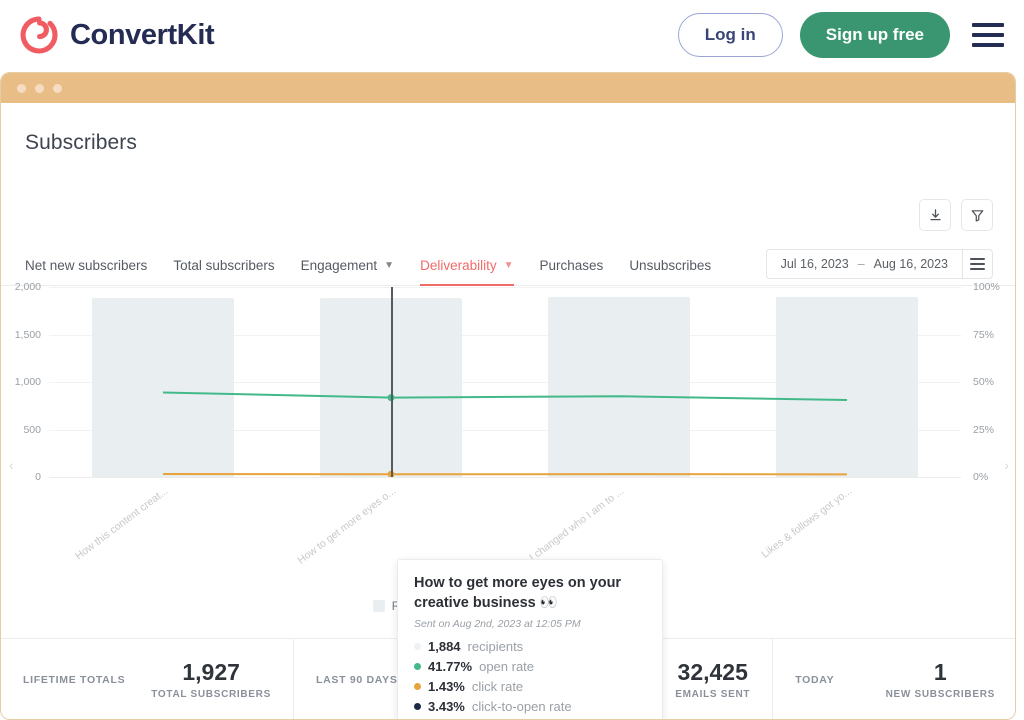  I want to click on stat-metrics: 1 NEW SUBSCRIBERS, so click(940, 679).